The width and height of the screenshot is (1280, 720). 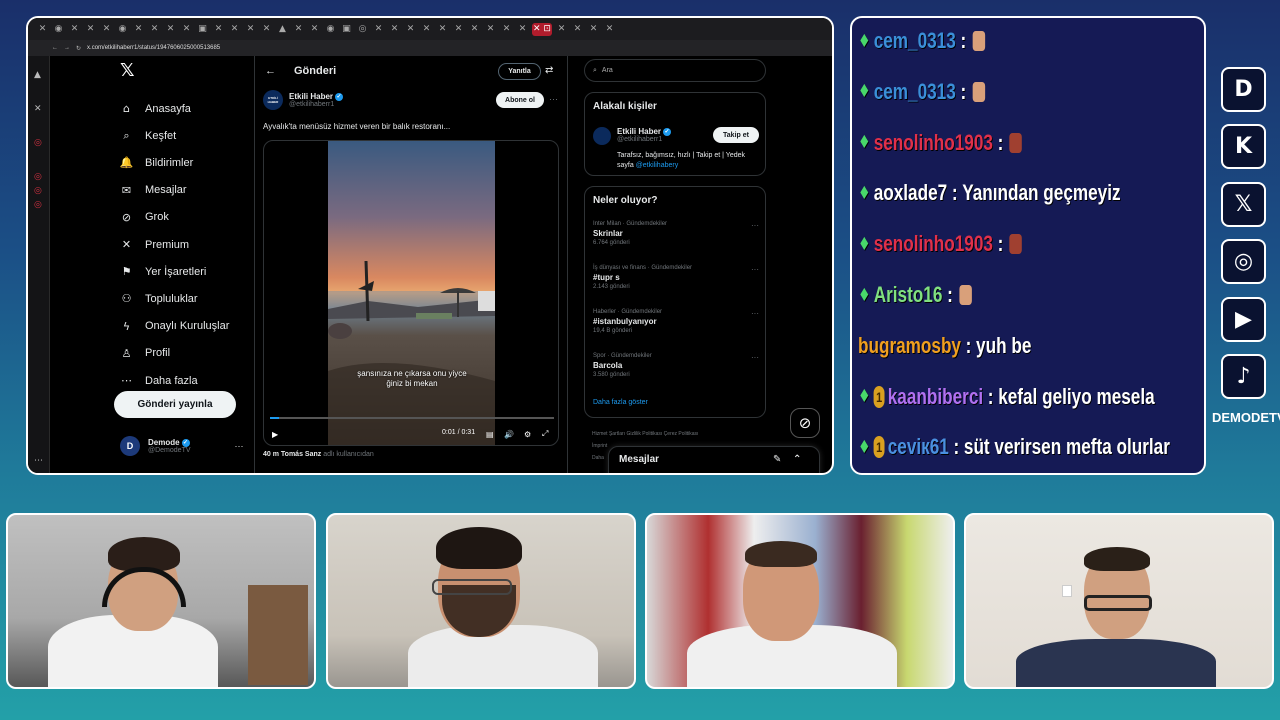 What do you see at coordinates (1243, 147) in the screenshot?
I see `kick-icon: K` at bounding box center [1243, 147].